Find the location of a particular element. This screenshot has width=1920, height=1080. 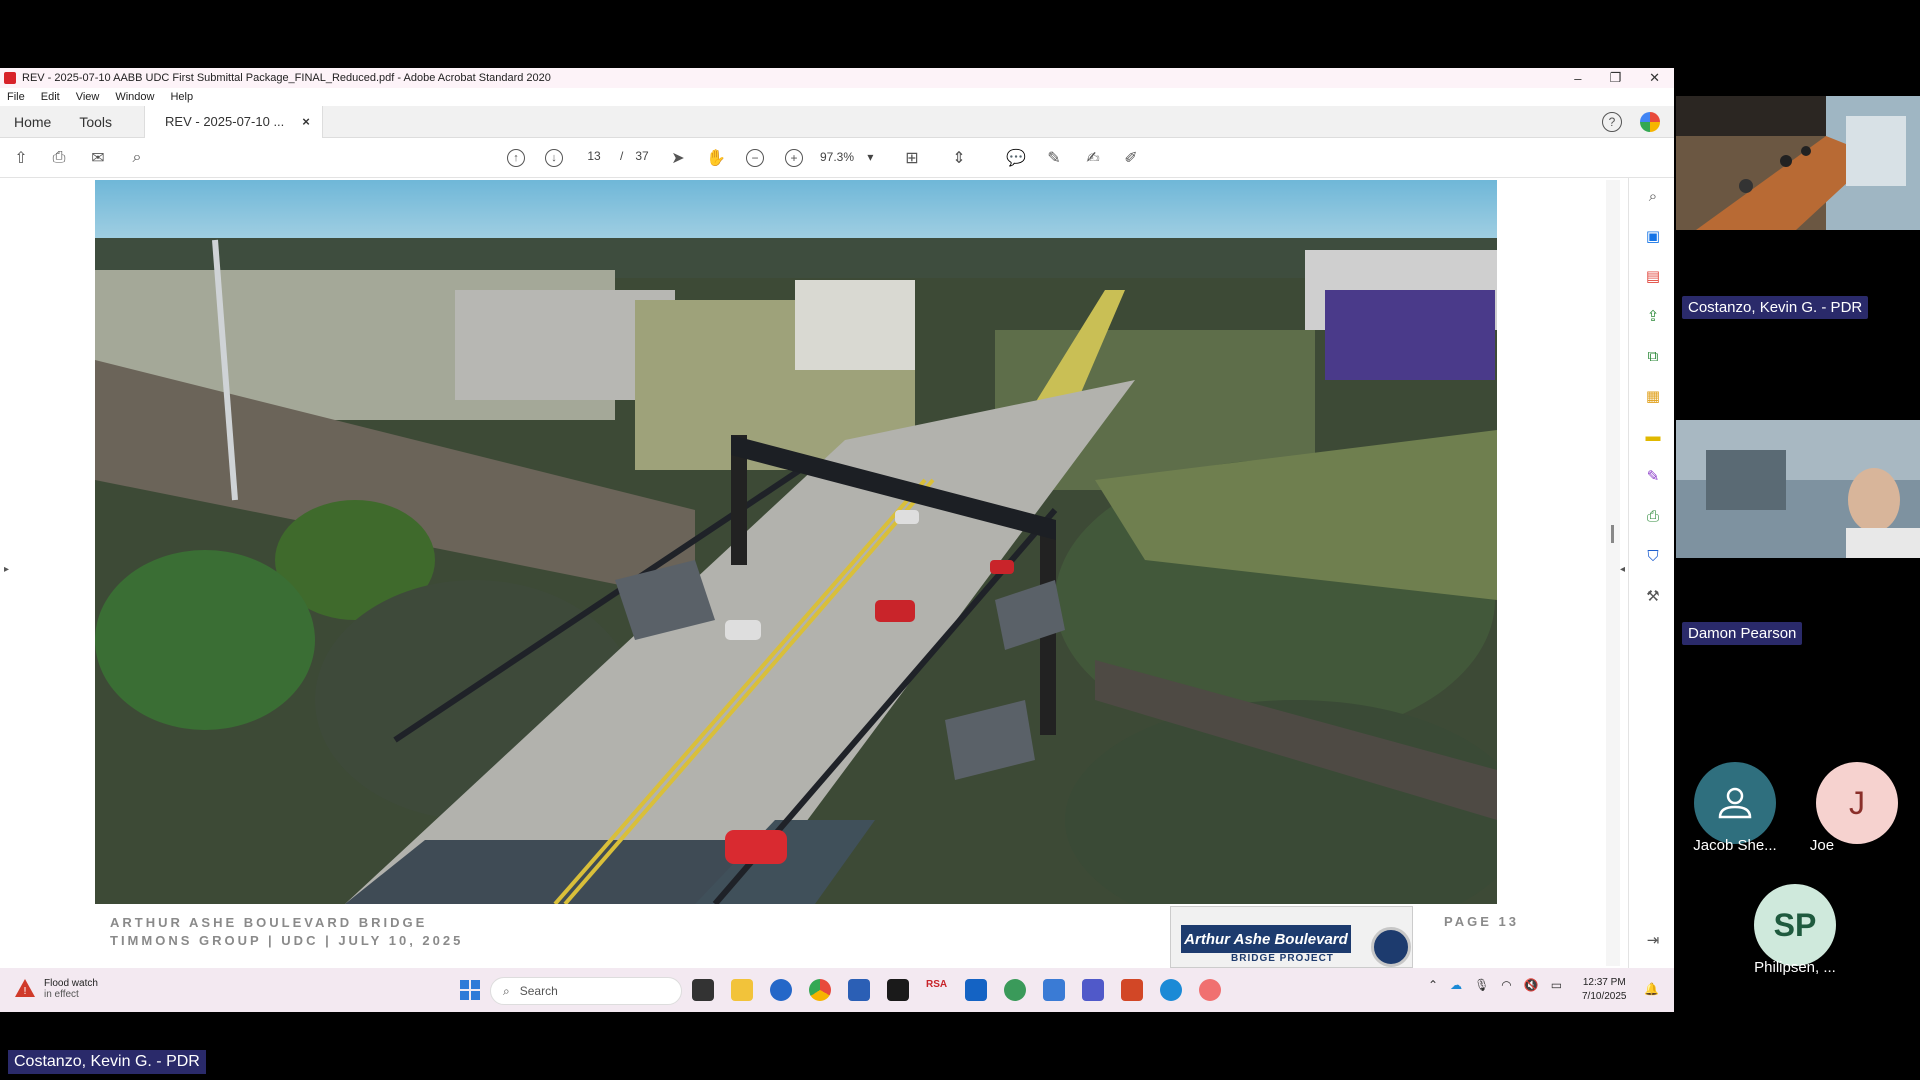

presenter-name-tag: Costanzo, Kevin G. - PDR is located at coordinates (107, 1062).